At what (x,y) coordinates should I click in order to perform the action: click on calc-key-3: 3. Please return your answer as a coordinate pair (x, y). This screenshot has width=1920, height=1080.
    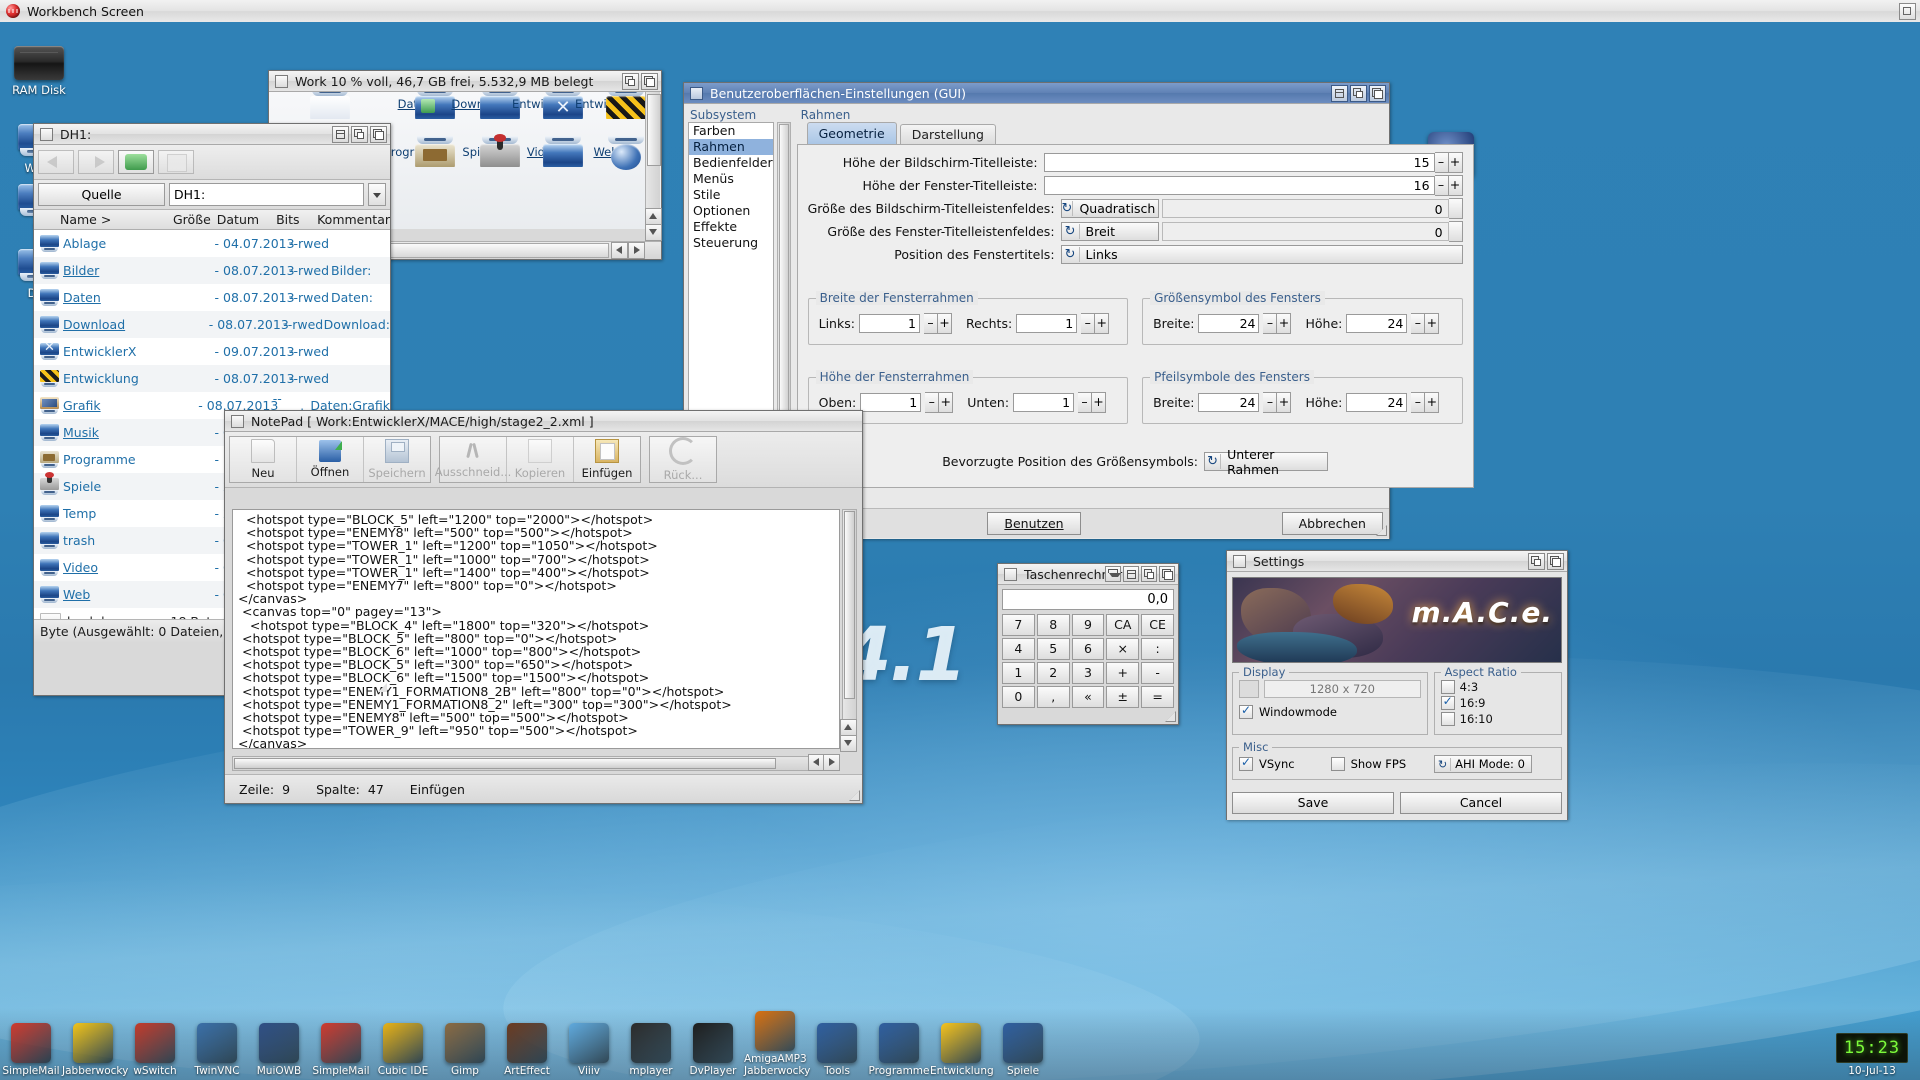
    Looking at the image, I should click on (1088, 673).